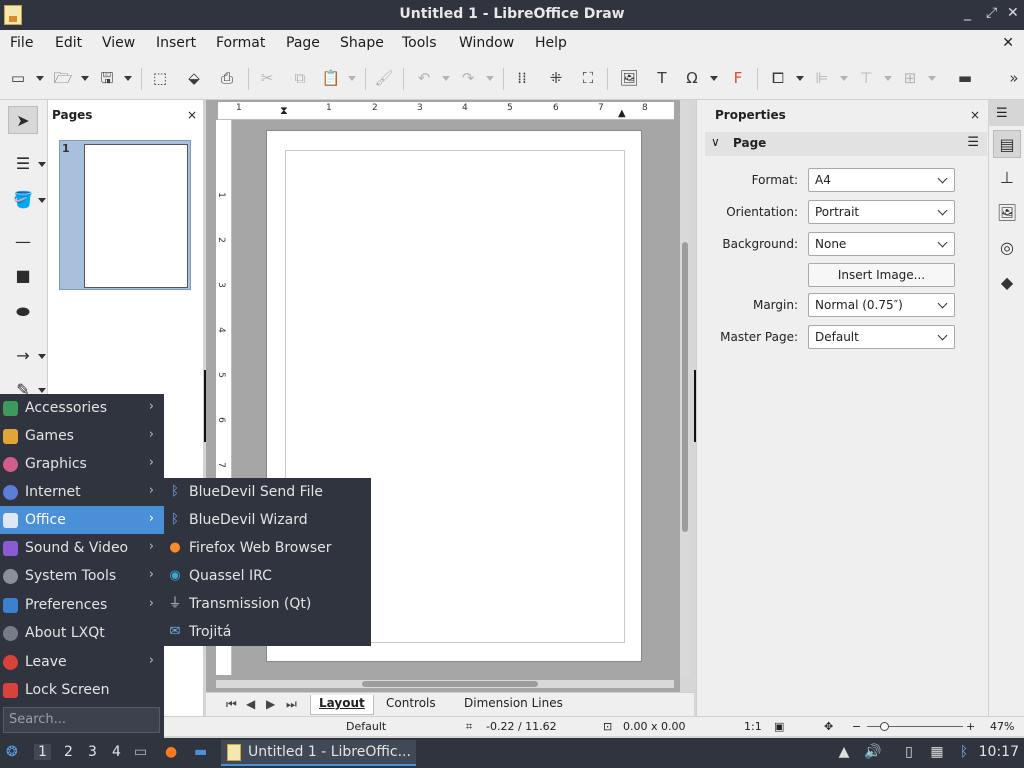 This screenshot has width=1024, height=768. I want to click on navigator-deck-icon: ◎, so click(1007, 248).